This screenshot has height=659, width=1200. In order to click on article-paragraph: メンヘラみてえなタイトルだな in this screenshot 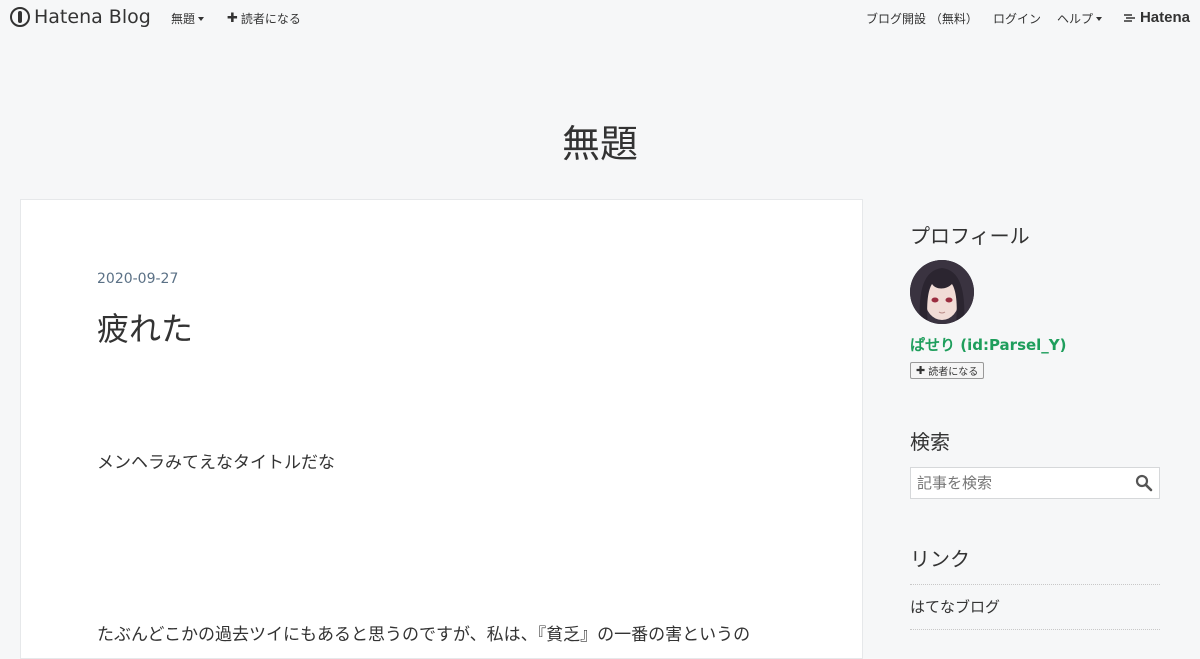, I will do `click(216, 463)`.